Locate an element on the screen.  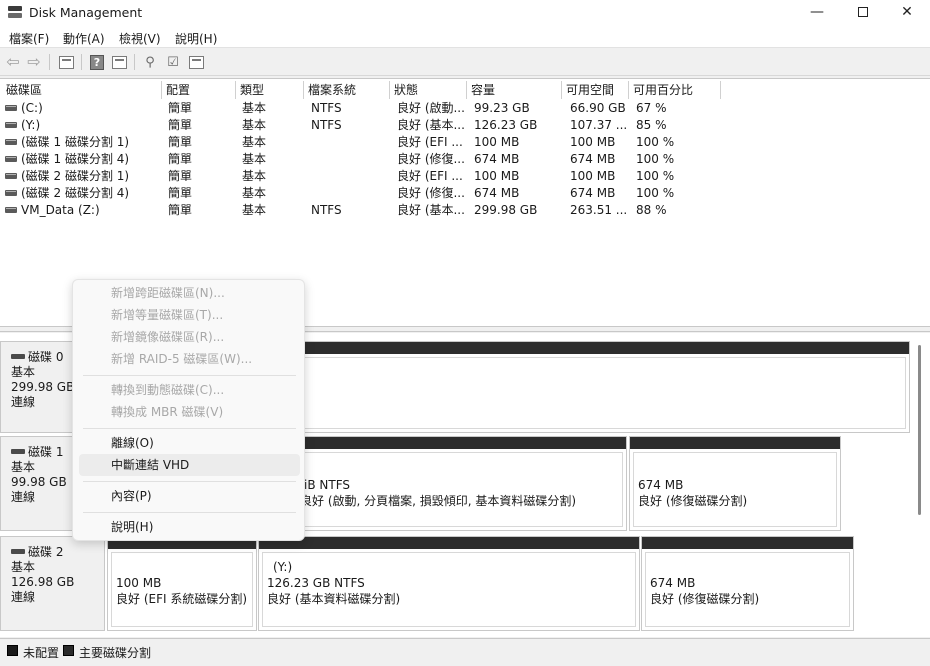
connect-disk-button: ⚲ is located at coordinates (150, 62).